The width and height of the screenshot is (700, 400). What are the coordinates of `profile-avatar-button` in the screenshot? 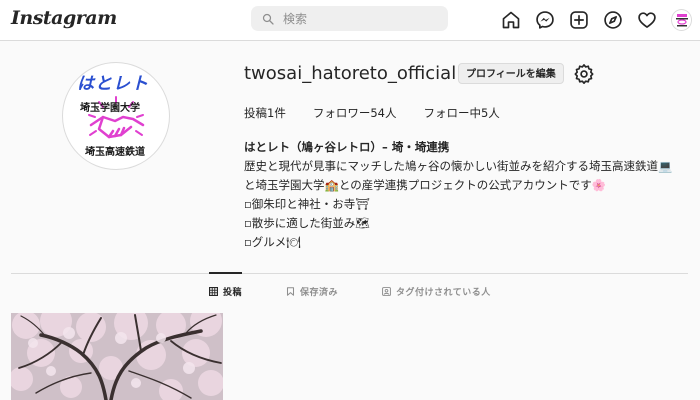 It's located at (681, 20).